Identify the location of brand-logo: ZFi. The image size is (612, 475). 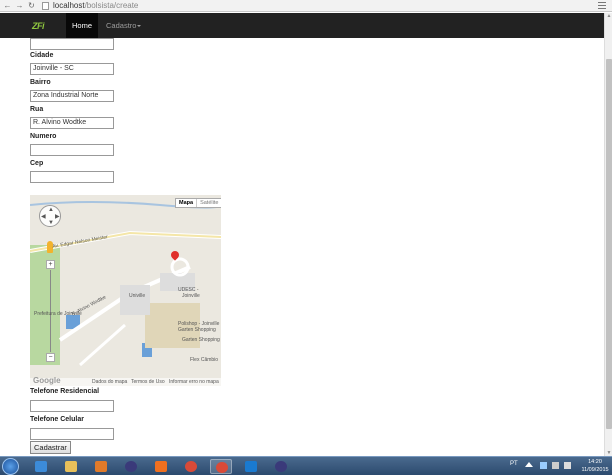
(43, 26).